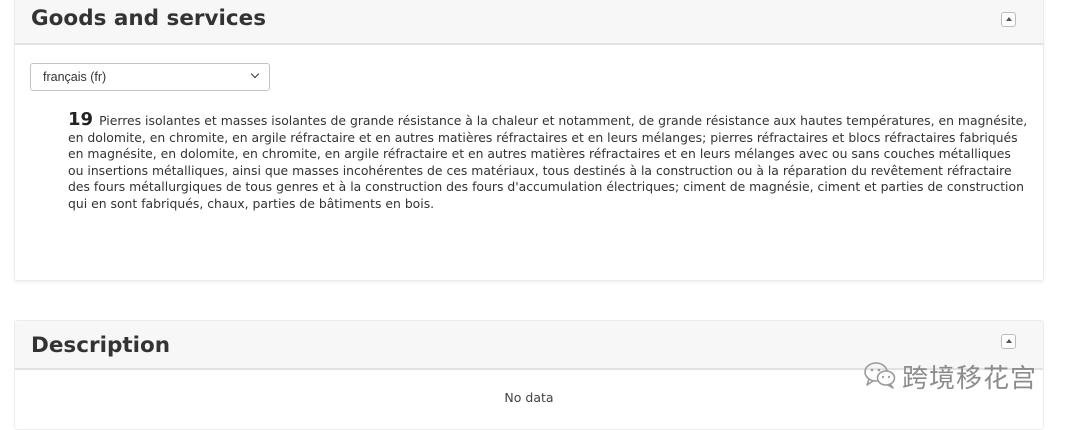  I want to click on watermark: 跨境移花宫, so click(952, 376).